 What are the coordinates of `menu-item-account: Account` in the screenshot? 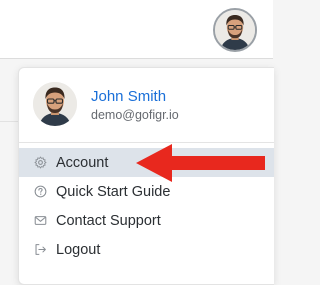 It's located at (146, 162).